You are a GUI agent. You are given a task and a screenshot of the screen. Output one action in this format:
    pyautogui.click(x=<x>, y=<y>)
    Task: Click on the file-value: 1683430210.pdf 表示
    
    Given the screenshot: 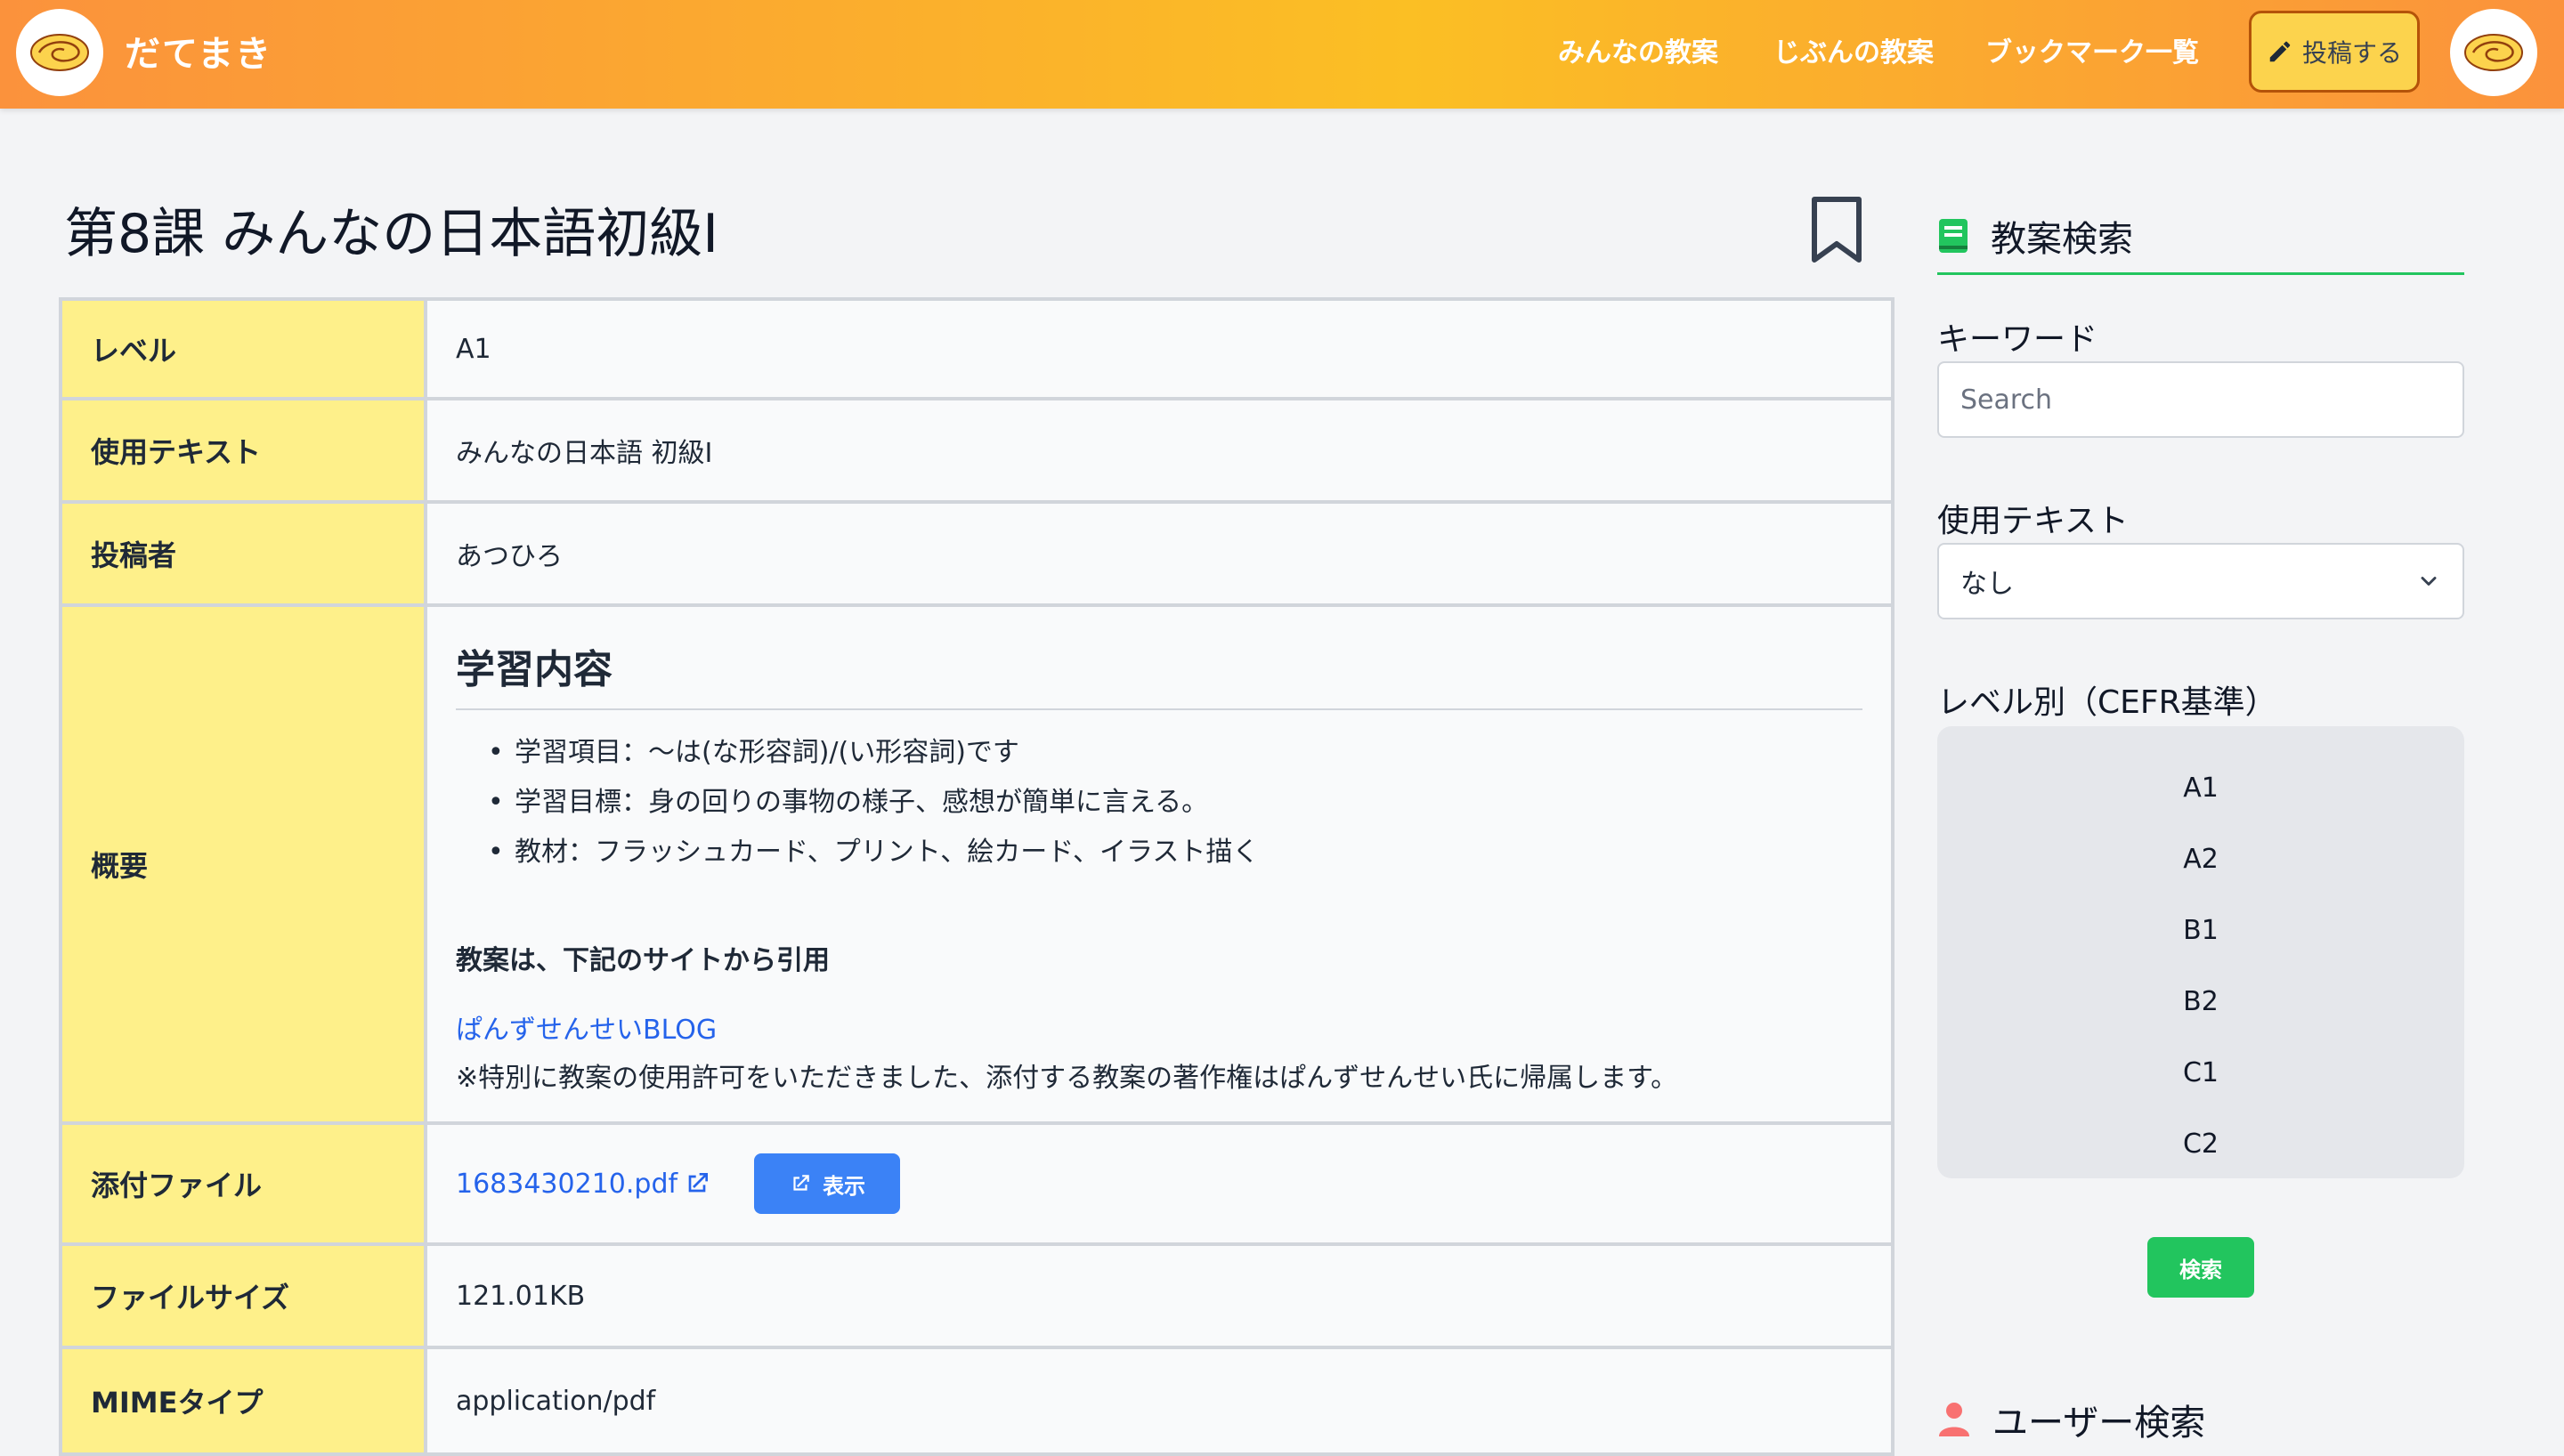 What is the action you would take?
    pyautogui.click(x=1159, y=1183)
    